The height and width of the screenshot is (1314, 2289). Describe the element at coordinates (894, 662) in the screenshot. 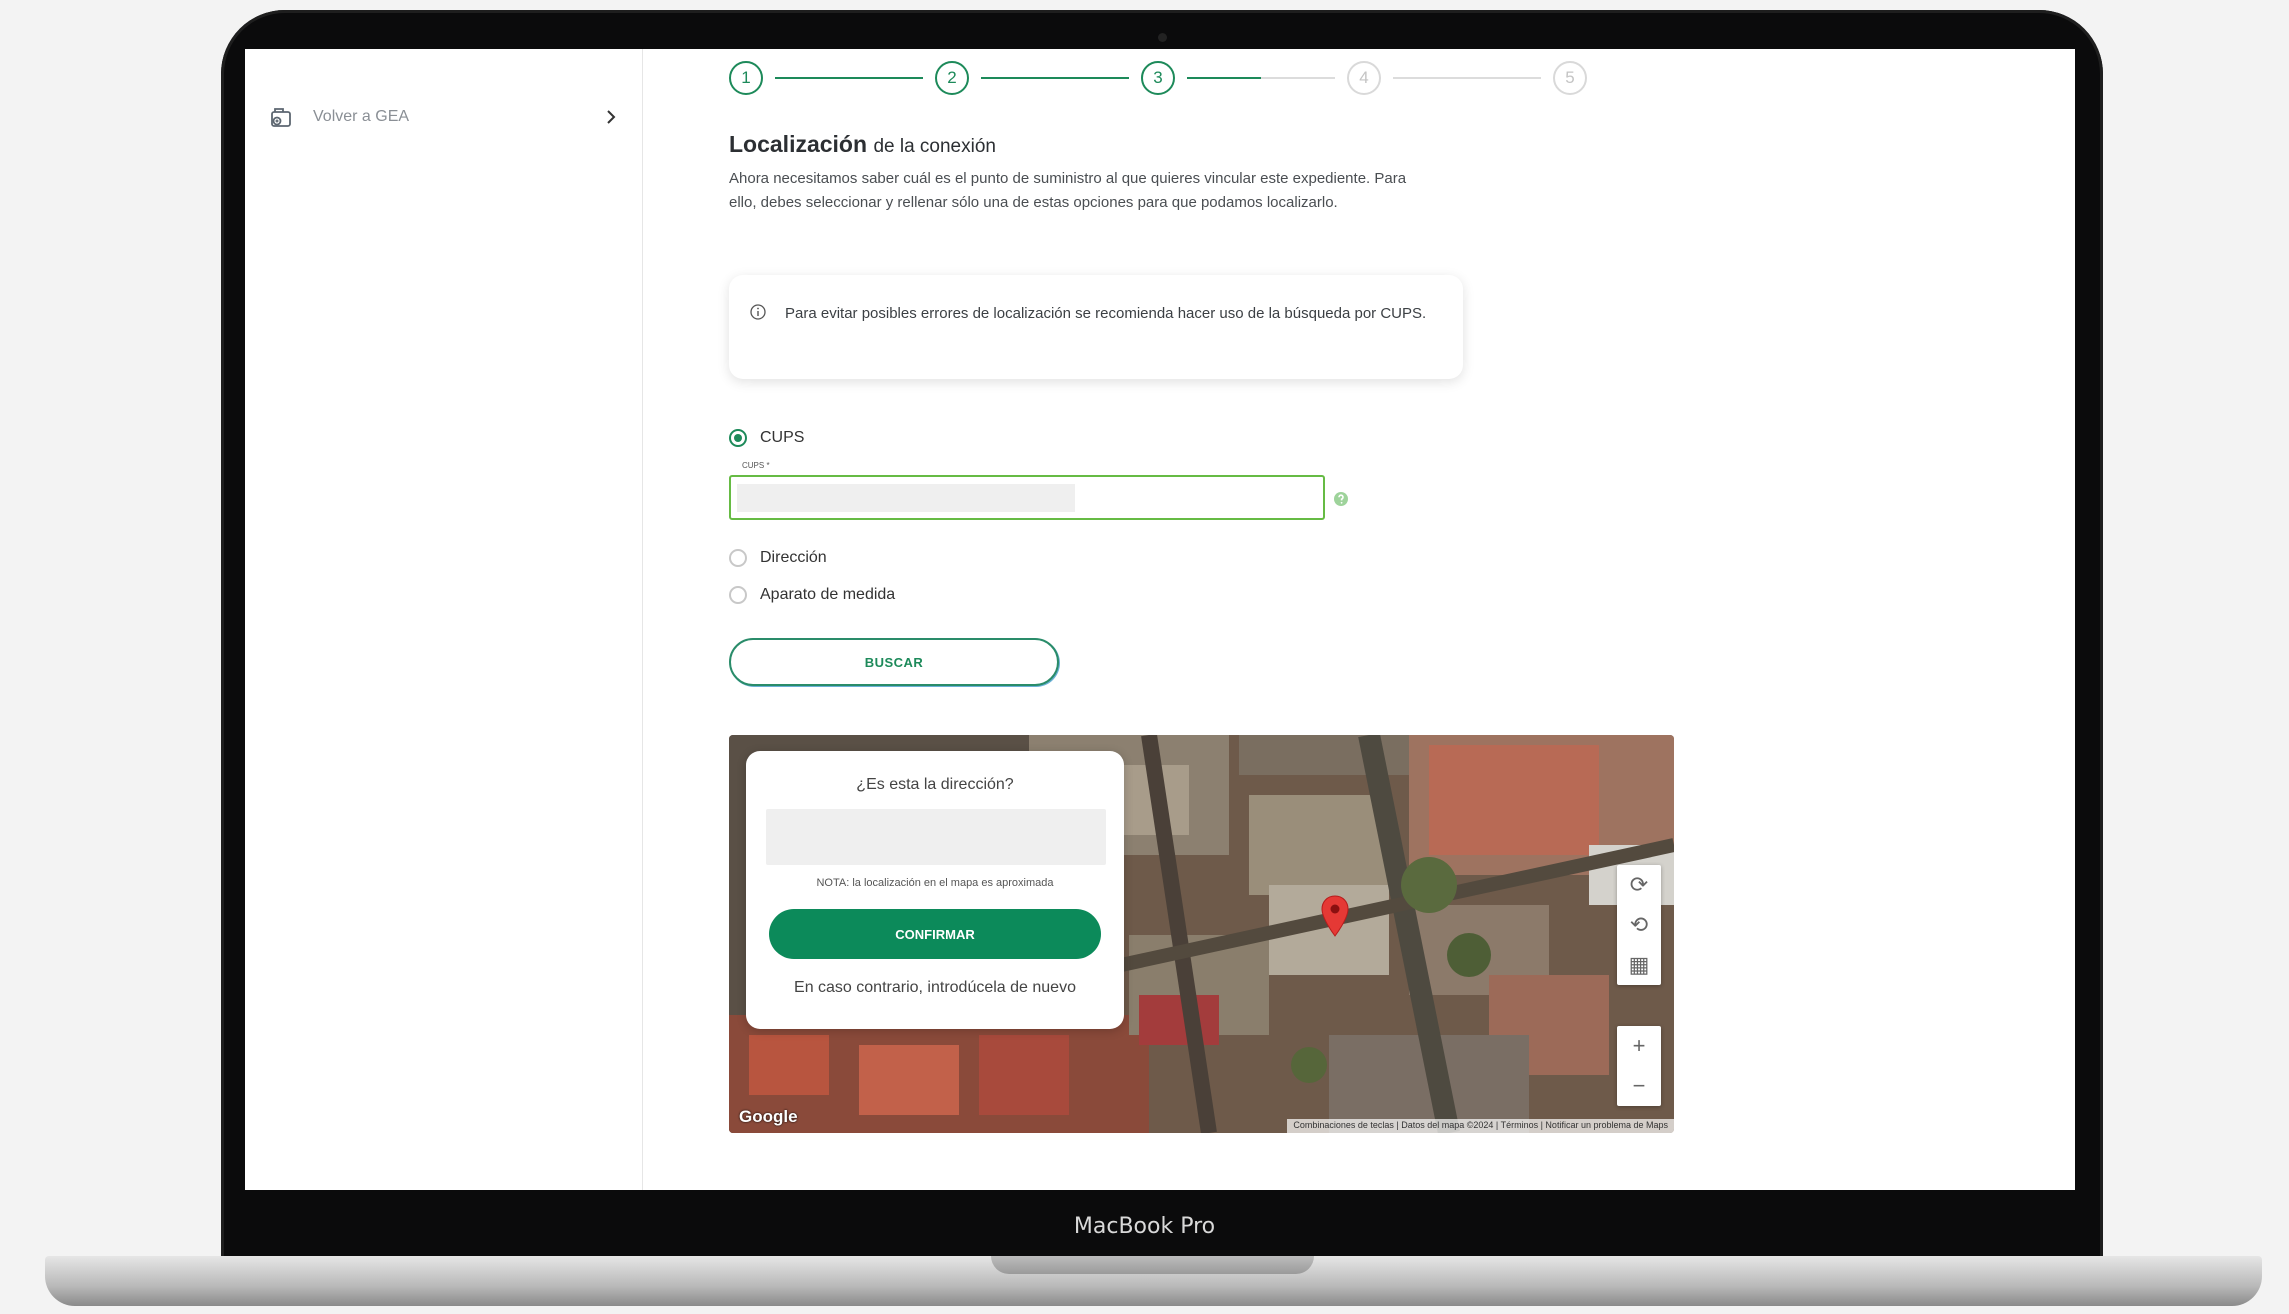

I see `search-button: BUSCAR` at that location.